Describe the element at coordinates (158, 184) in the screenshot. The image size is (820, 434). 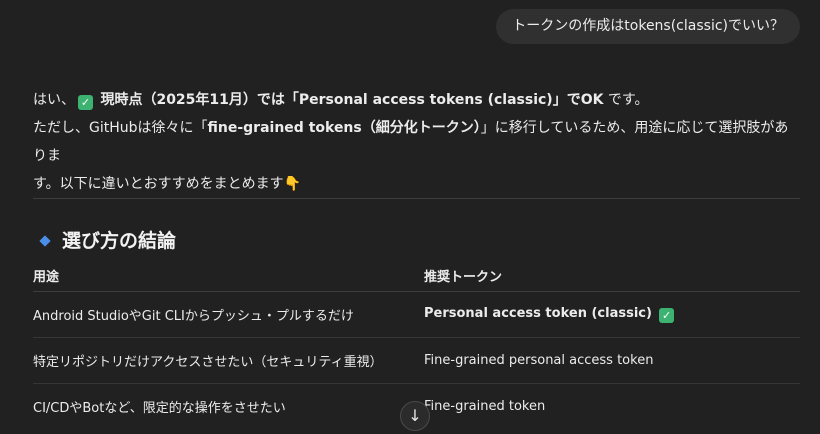
I see `answer-line-3-text: す。以下に違いとおすすめをまとめます` at that location.